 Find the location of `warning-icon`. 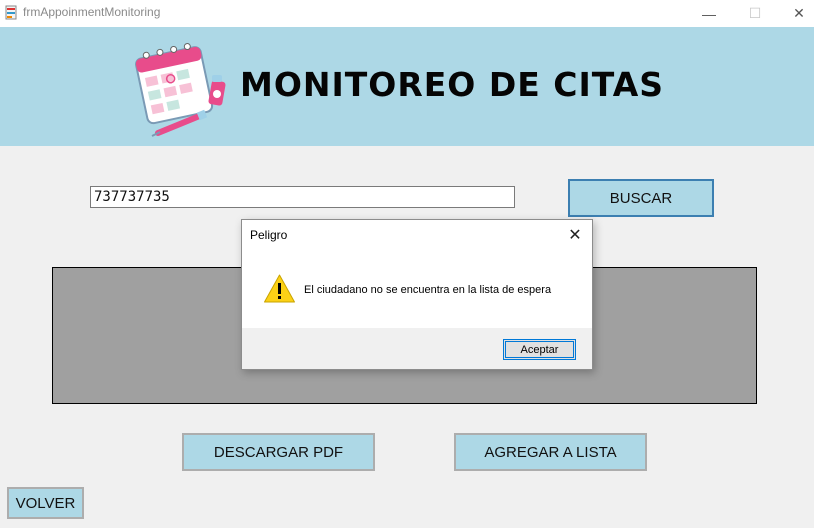

warning-icon is located at coordinates (279, 288).